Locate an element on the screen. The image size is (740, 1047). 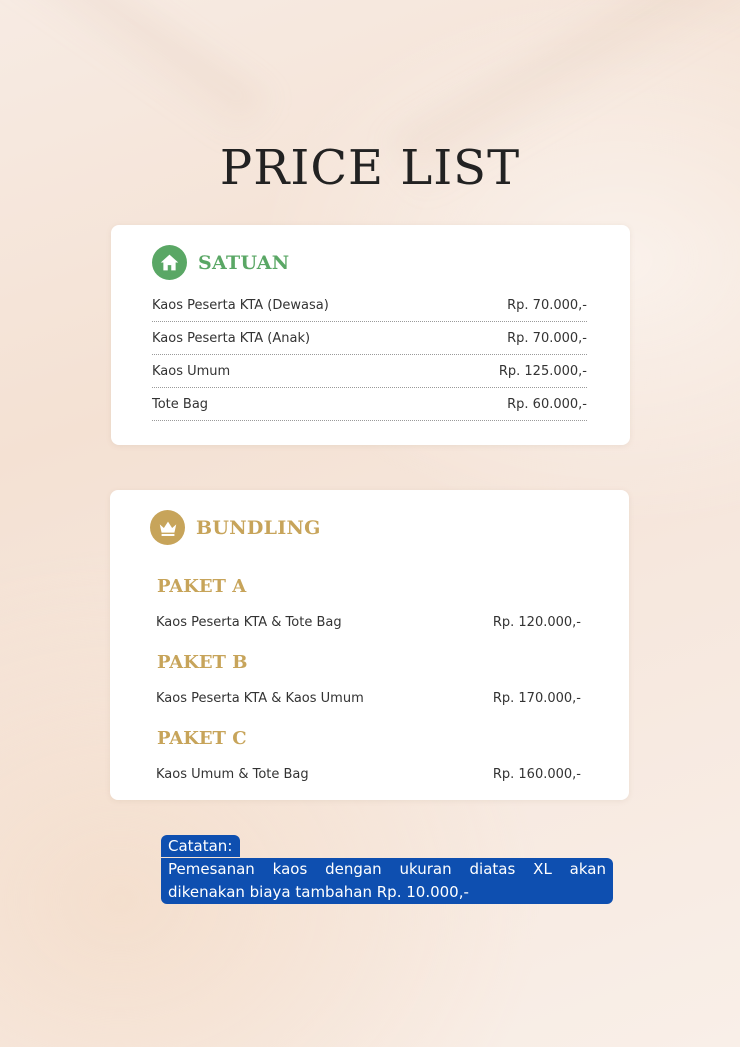
package-title: PAKET B is located at coordinates (202, 662).